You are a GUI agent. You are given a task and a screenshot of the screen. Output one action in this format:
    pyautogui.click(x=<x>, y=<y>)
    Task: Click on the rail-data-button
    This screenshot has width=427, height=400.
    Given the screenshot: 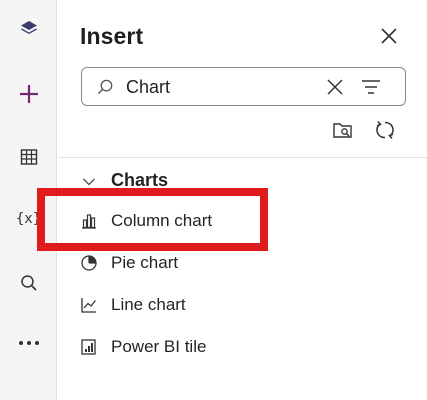 What is the action you would take?
    pyautogui.click(x=28, y=157)
    